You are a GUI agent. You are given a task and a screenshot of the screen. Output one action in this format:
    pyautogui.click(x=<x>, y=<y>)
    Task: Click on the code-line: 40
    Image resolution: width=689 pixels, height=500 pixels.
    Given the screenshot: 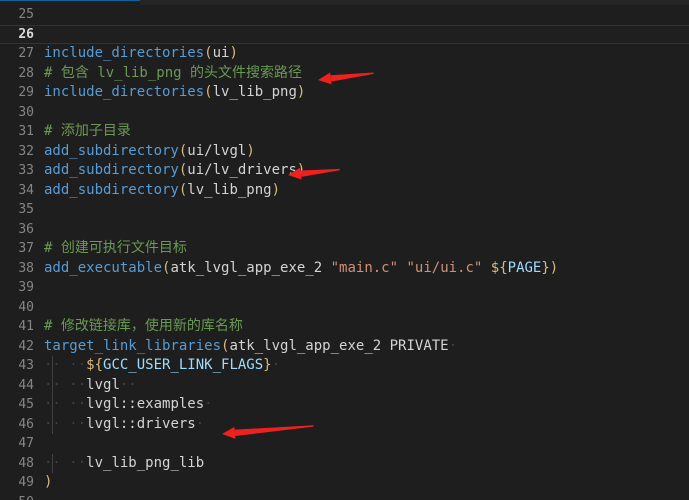 What is the action you would take?
    pyautogui.click(x=344, y=308)
    